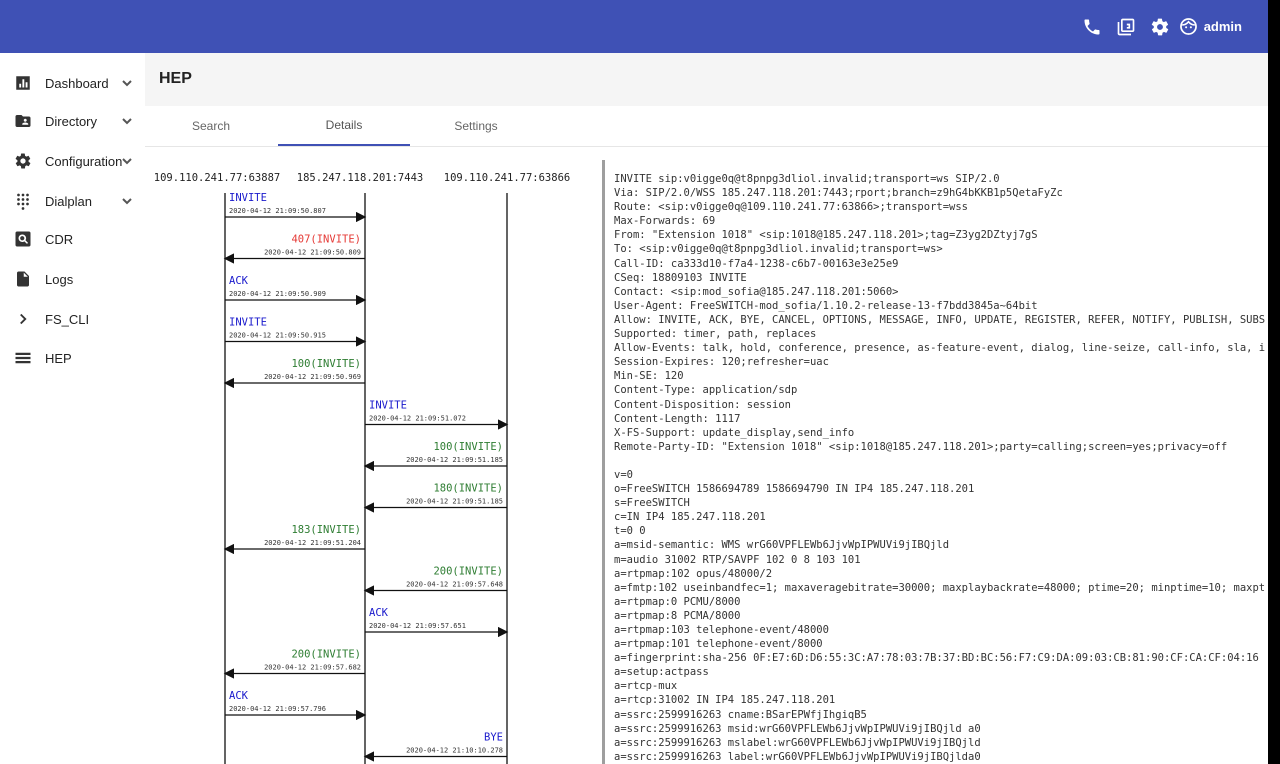 This screenshot has height=764, width=1280. I want to click on sip-message-line: a=ssrc:2599916263 cname:BSarEPWfjIhgiqB5, so click(740, 714).